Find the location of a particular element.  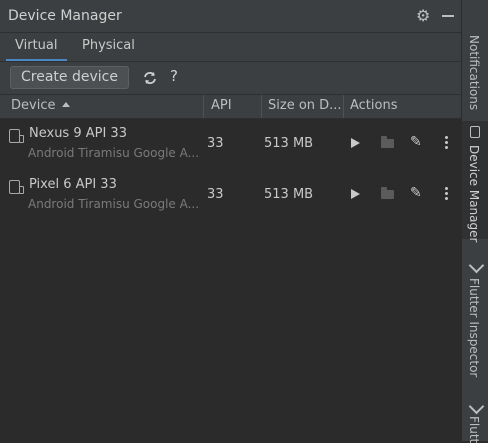

device-name: Pixel 6 API 33 is located at coordinates (73, 184).